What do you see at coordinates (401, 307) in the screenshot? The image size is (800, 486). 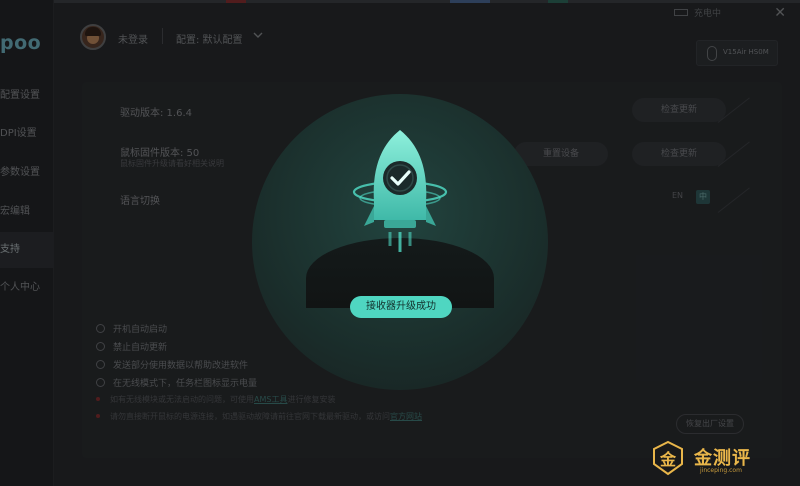 I see `success-toast: 接收器升级成功` at bounding box center [401, 307].